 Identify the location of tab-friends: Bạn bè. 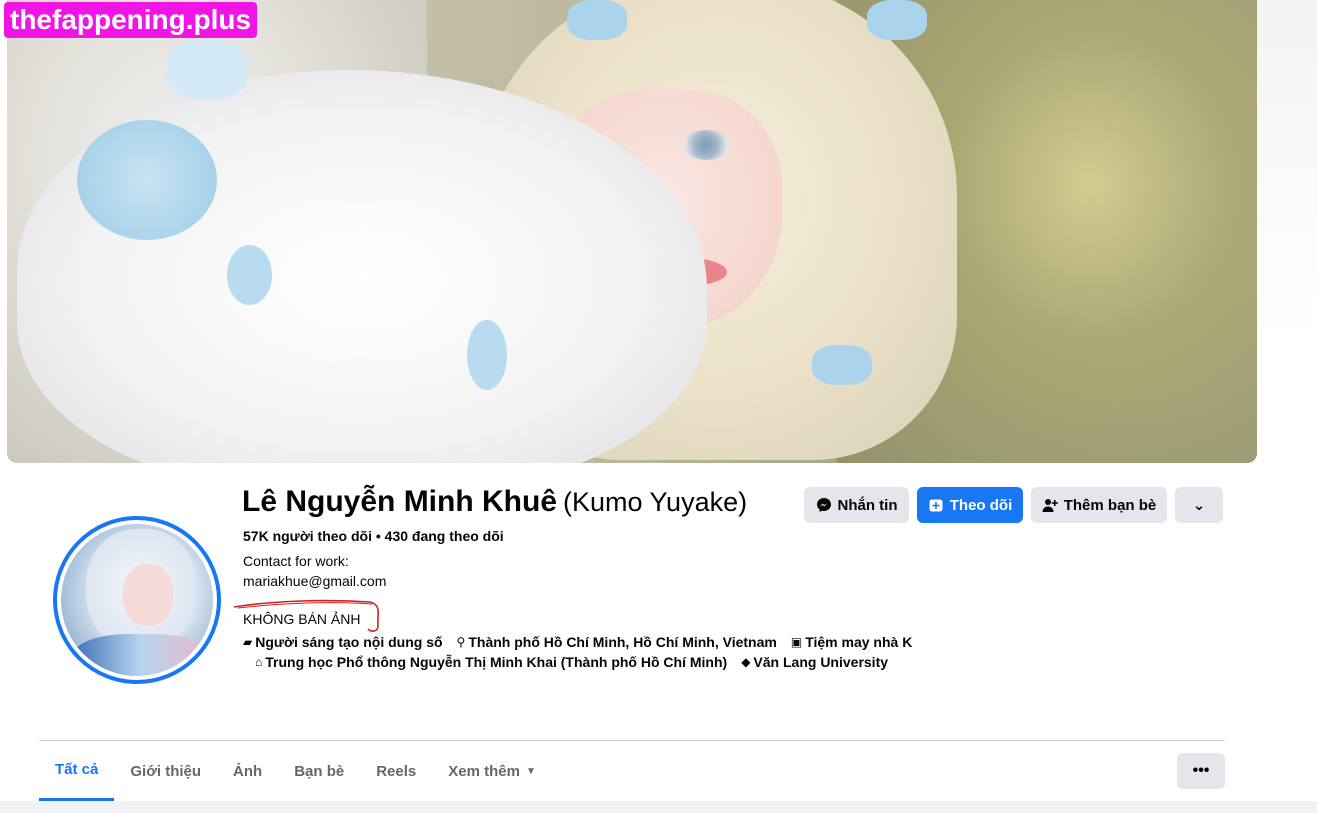
(319, 771).